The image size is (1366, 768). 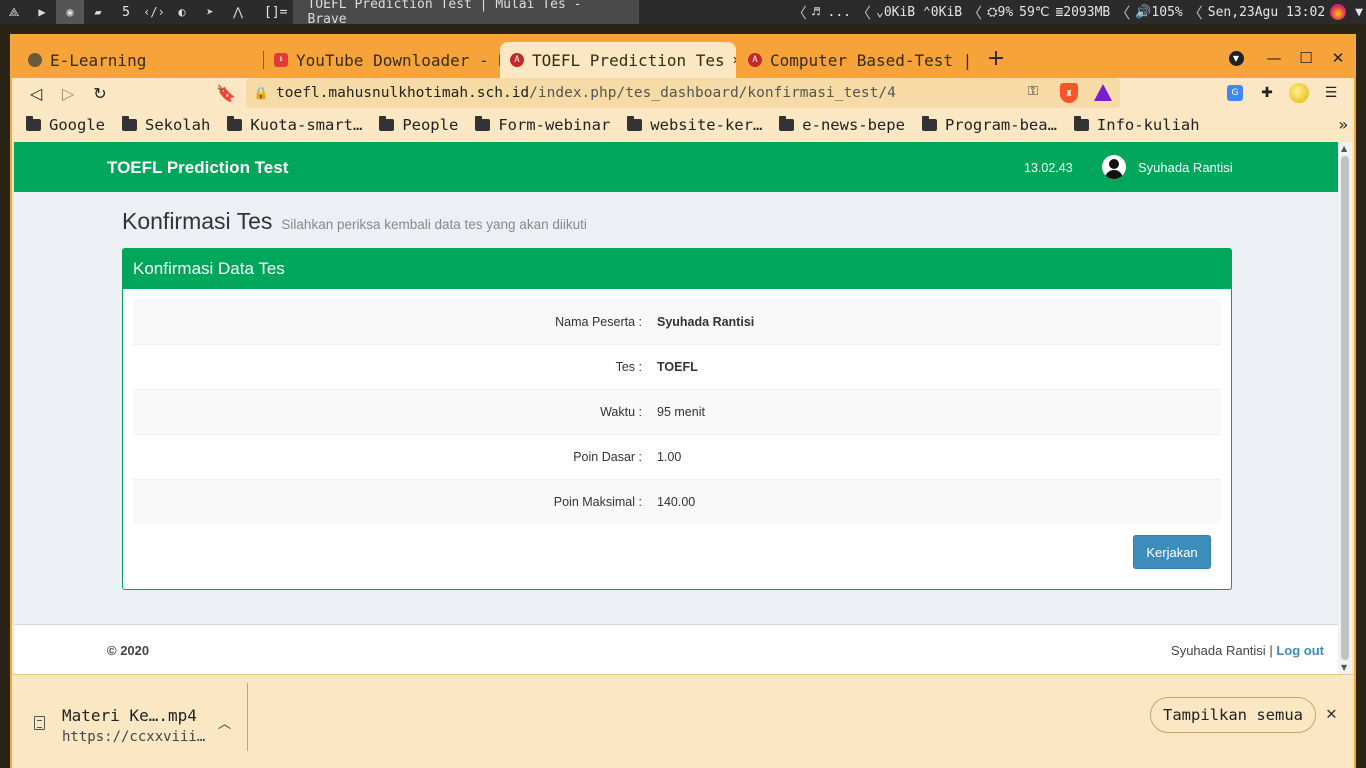 What do you see at coordinates (1172, 552) in the screenshot?
I see `kerjakan-button: Kerjakan` at bounding box center [1172, 552].